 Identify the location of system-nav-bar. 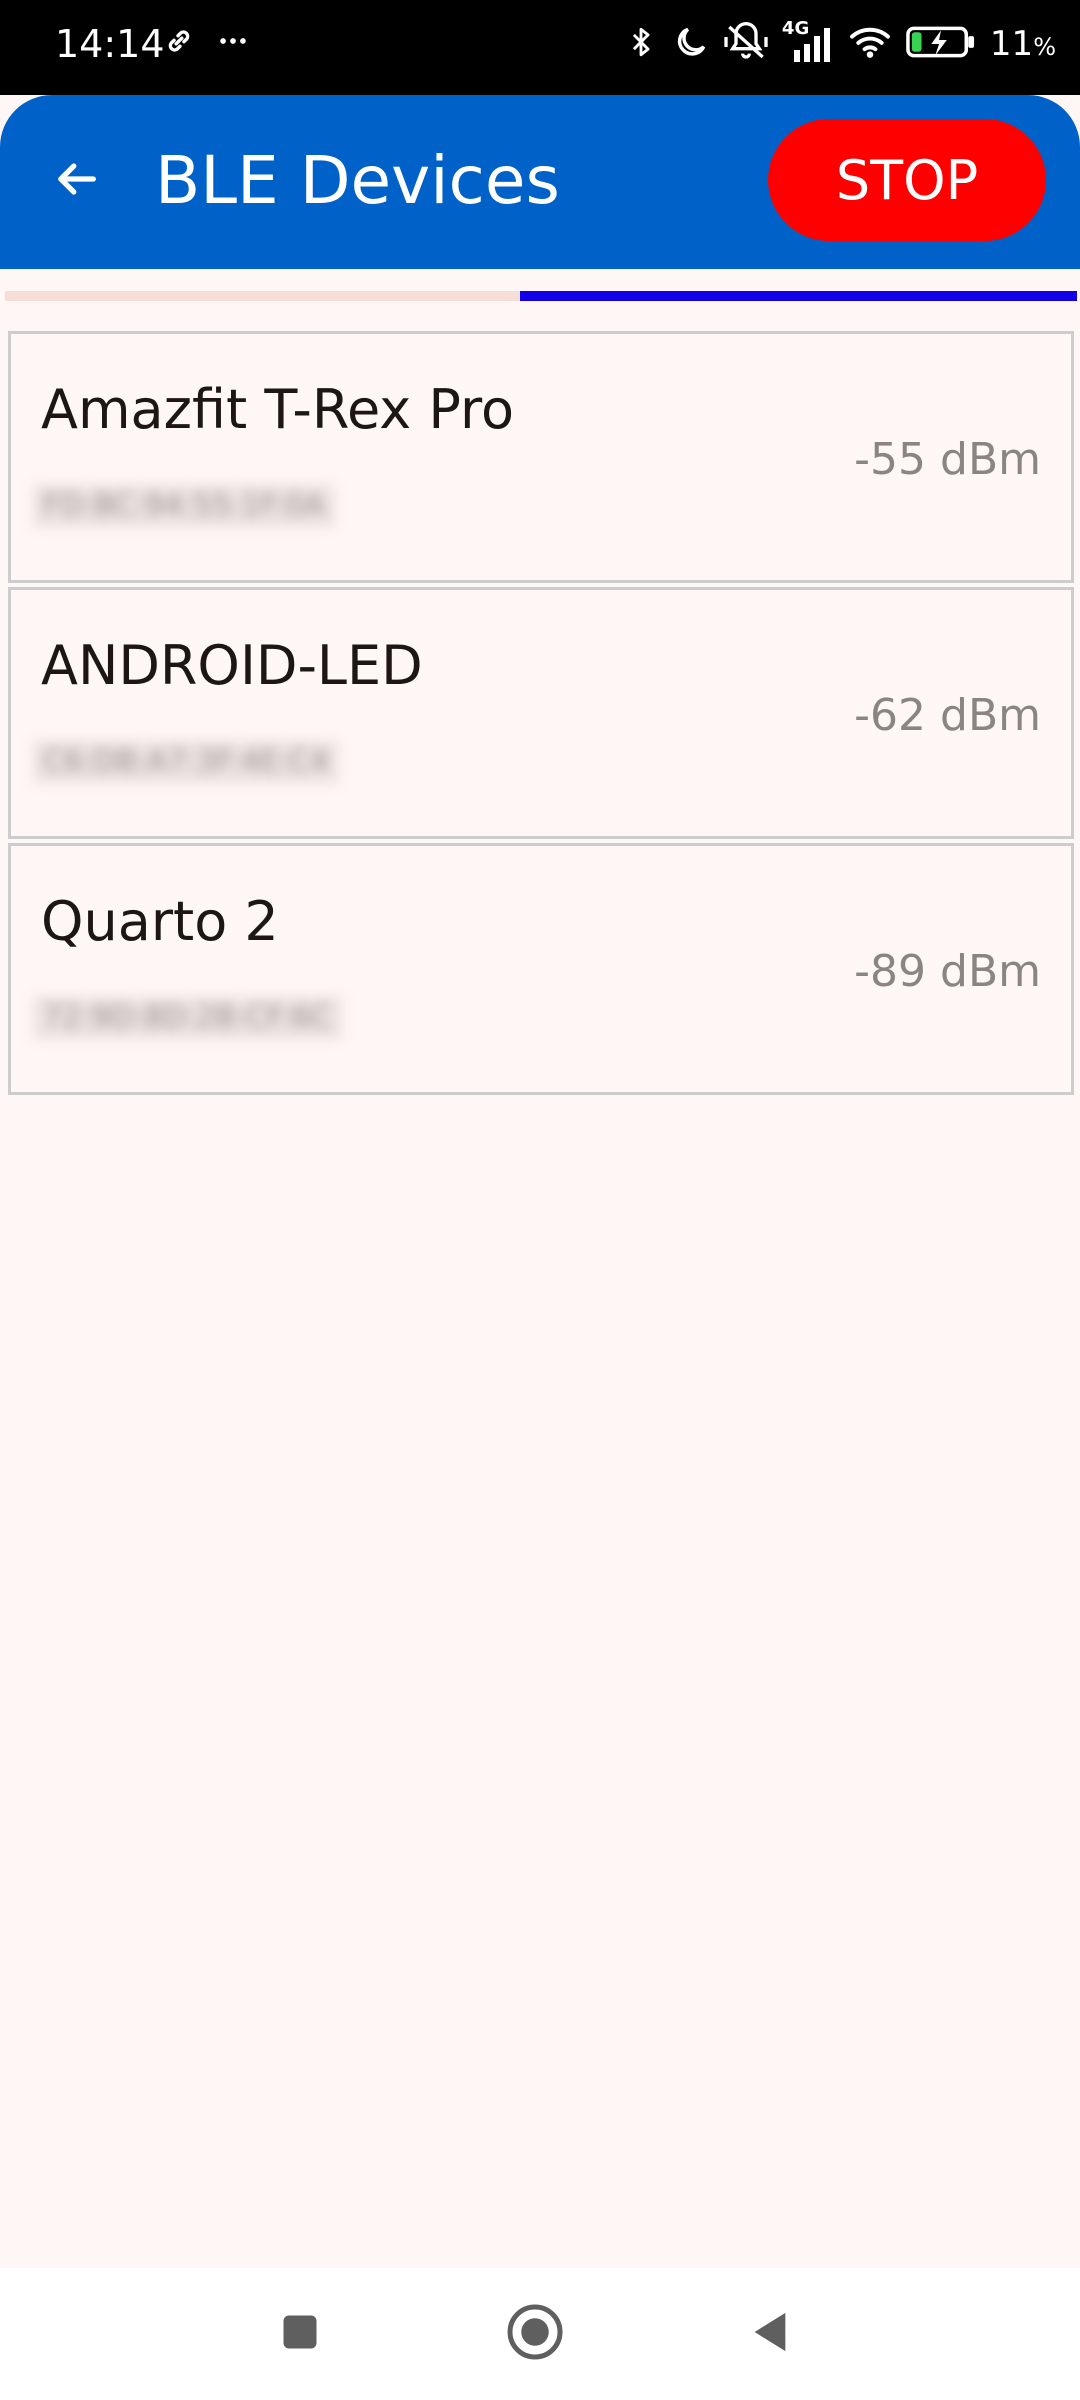
(540, 2334).